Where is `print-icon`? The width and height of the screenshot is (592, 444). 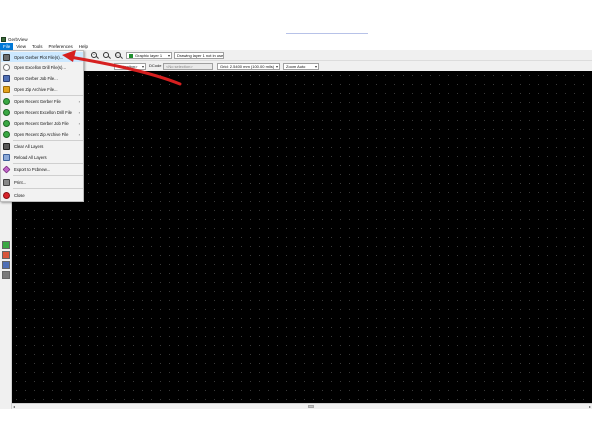 print-icon is located at coordinates (6, 182).